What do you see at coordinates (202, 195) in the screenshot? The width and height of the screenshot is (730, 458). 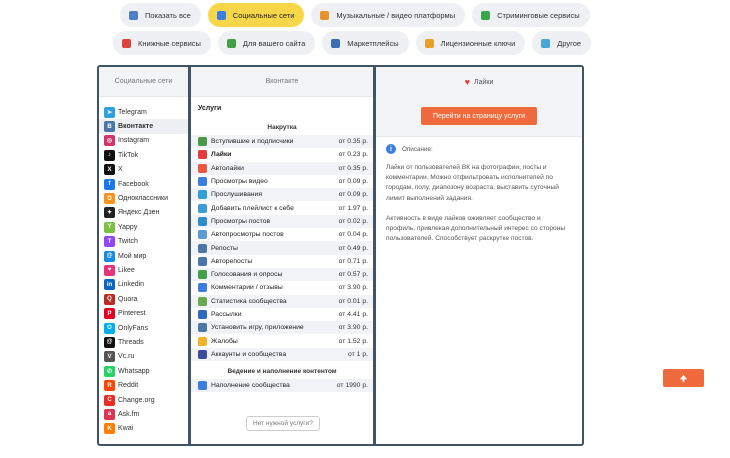 I see `listen-icon` at bounding box center [202, 195].